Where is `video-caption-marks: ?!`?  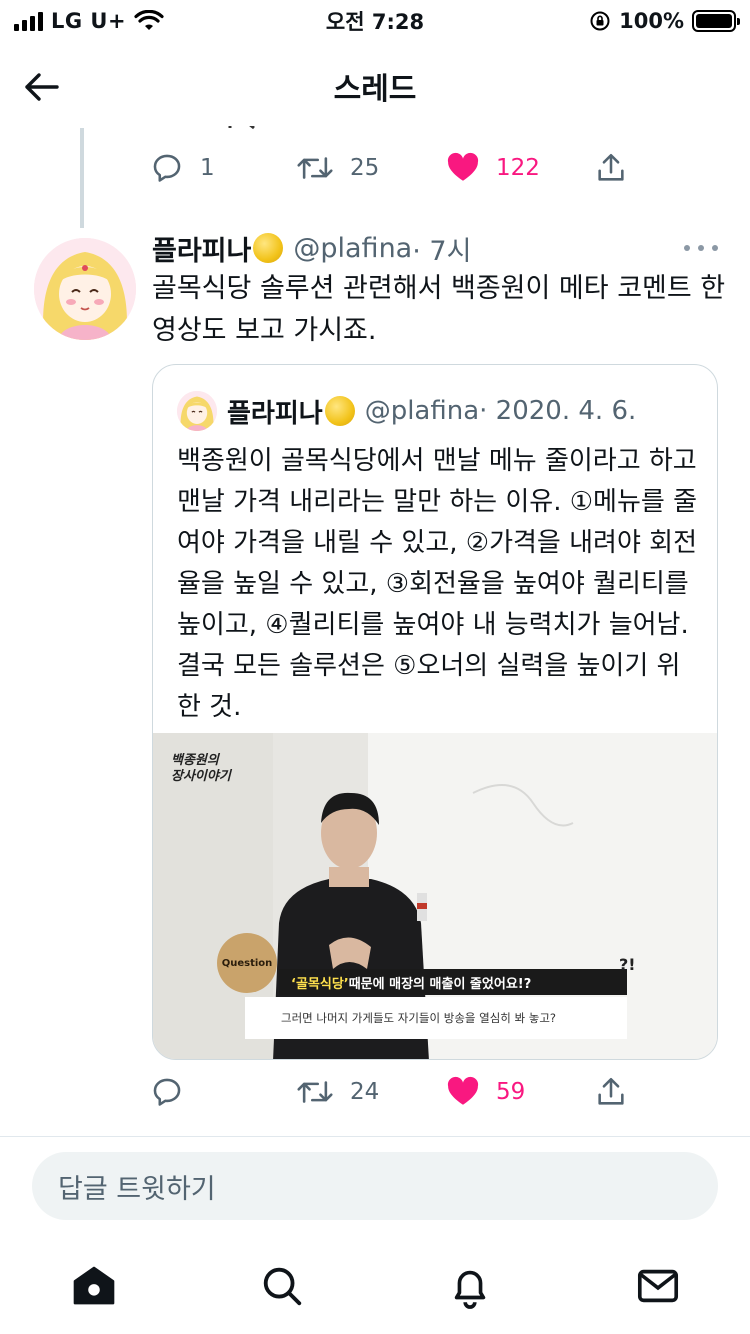
video-caption-marks: ?! is located at coordinates (627, 964).